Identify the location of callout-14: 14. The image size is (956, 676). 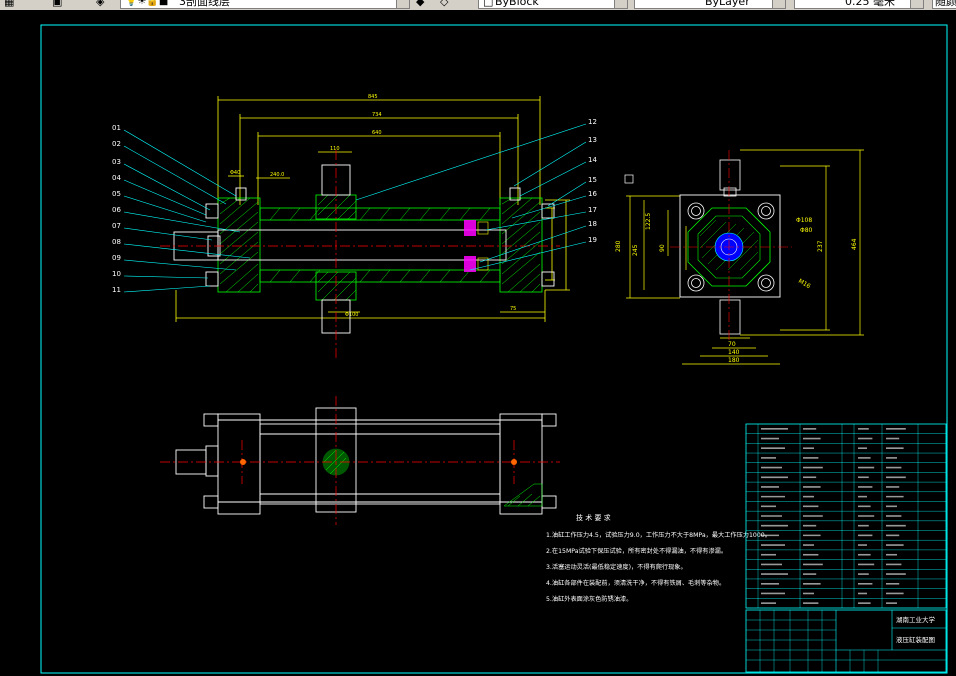
(592, 160).